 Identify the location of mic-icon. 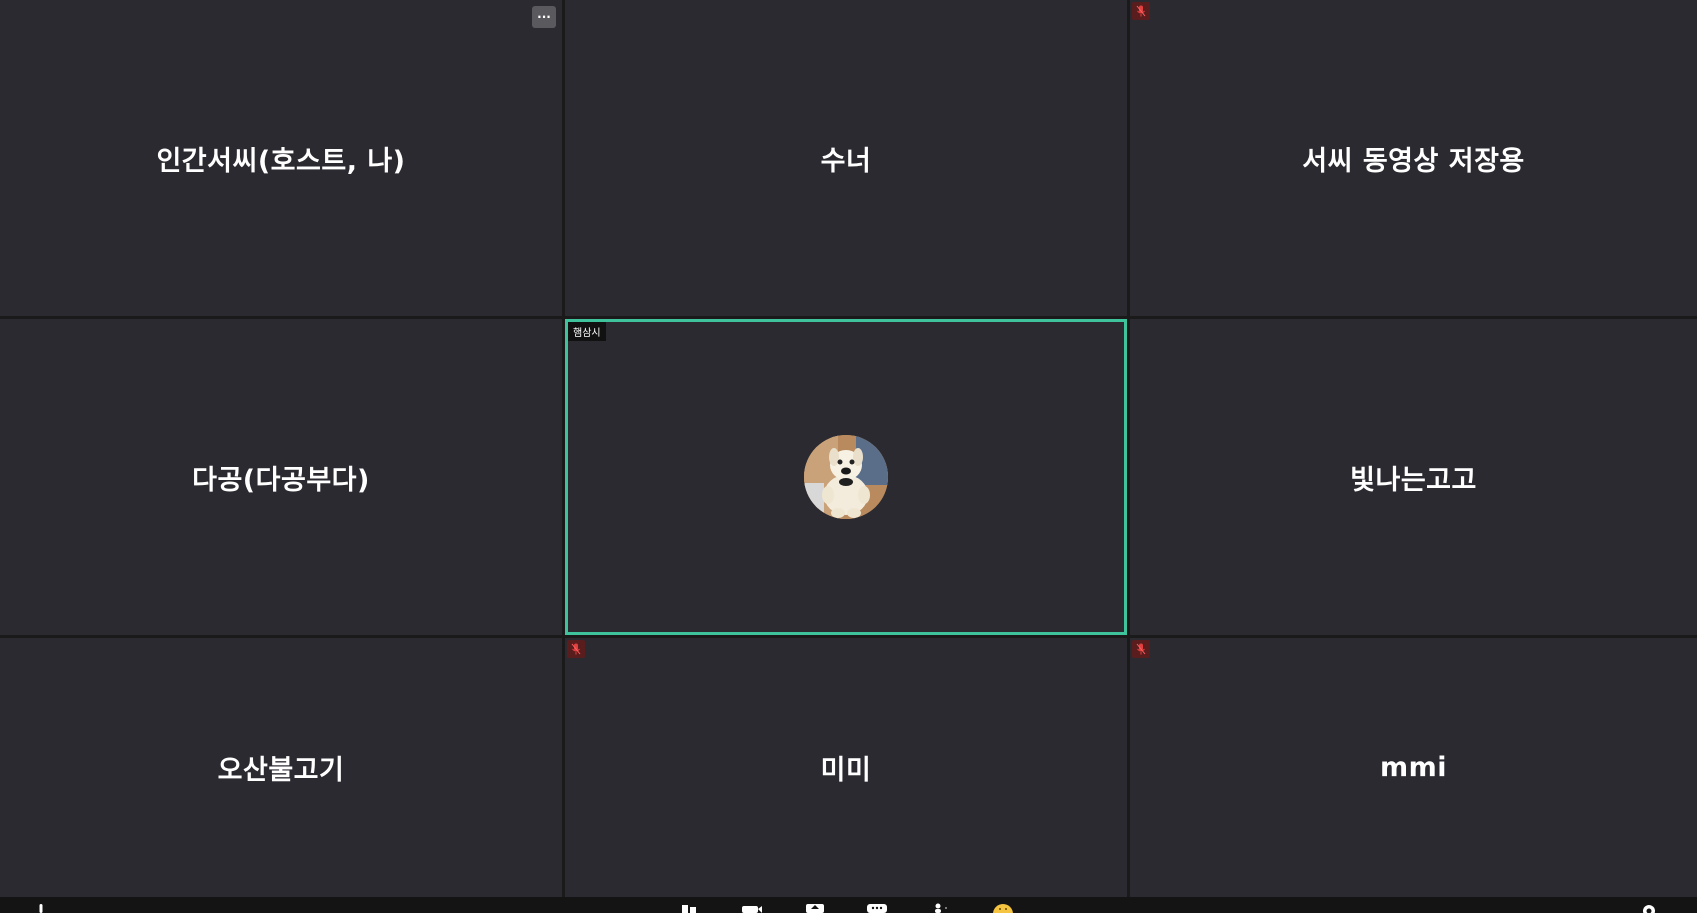
(41, 908).